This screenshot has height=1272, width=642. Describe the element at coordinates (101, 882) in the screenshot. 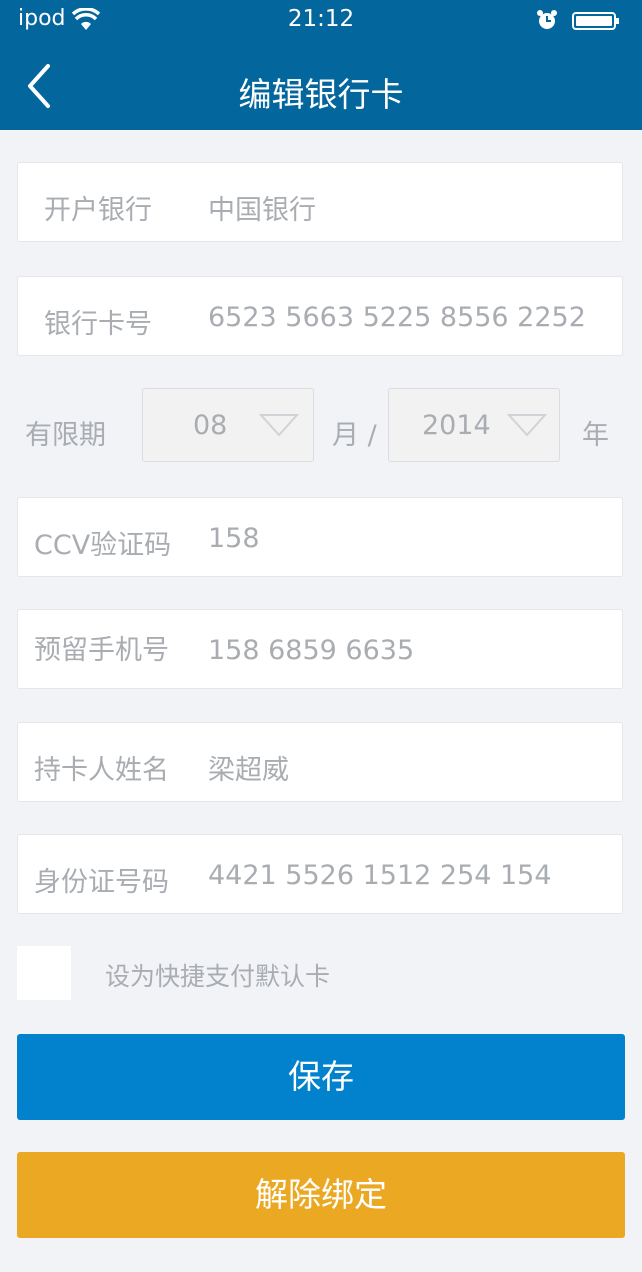

I see `id-number-label: 身份证号码` at that location.